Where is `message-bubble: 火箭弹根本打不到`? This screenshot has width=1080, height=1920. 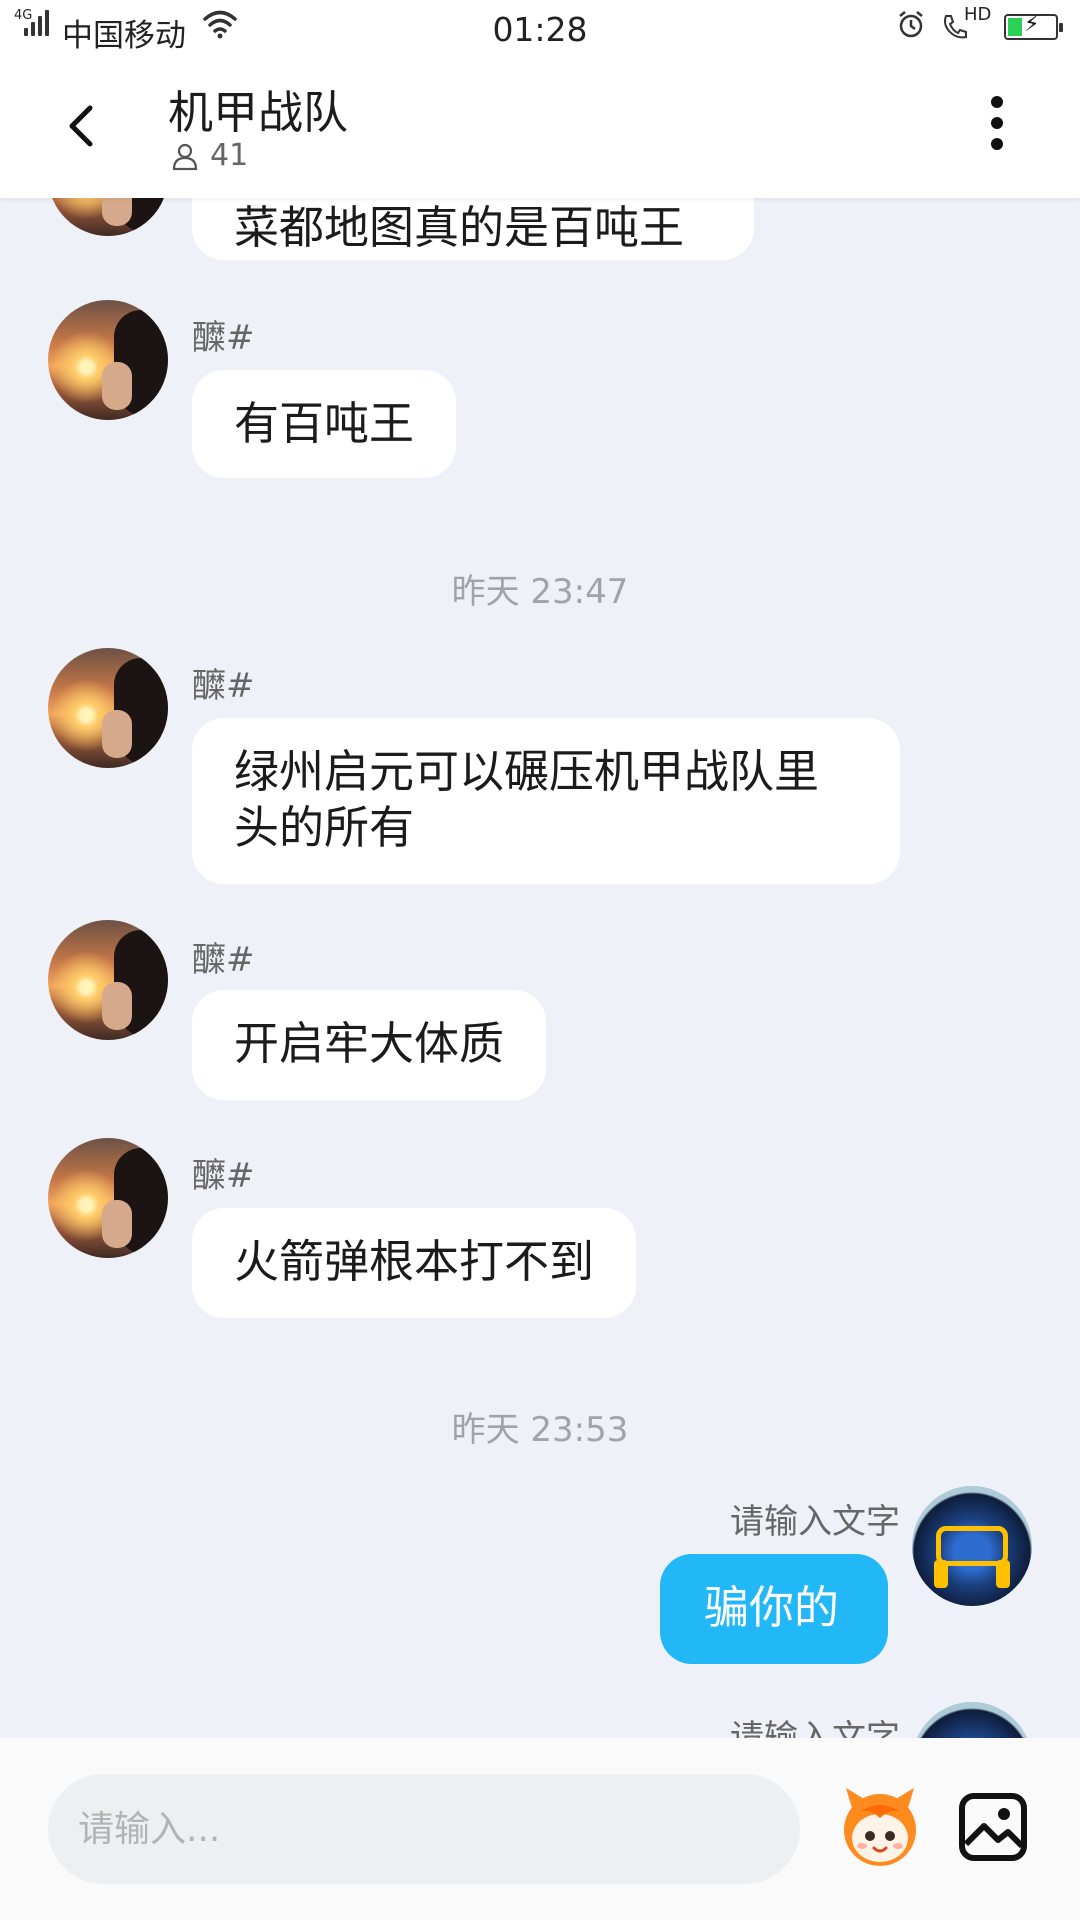
message-bubble: 火箭弹根本打不到 is located at coordinates (414, 1263).